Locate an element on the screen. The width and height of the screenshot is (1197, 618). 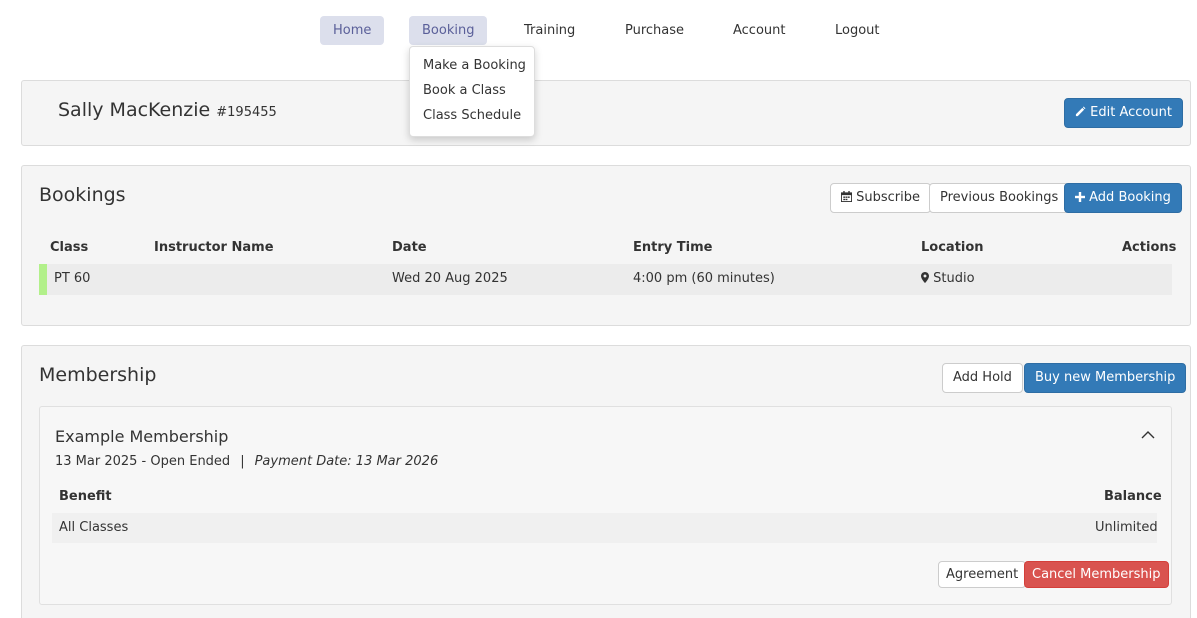
profile-panel: Sally MacKenzie #195455 Edit Account is located at coordinates (606, 113).